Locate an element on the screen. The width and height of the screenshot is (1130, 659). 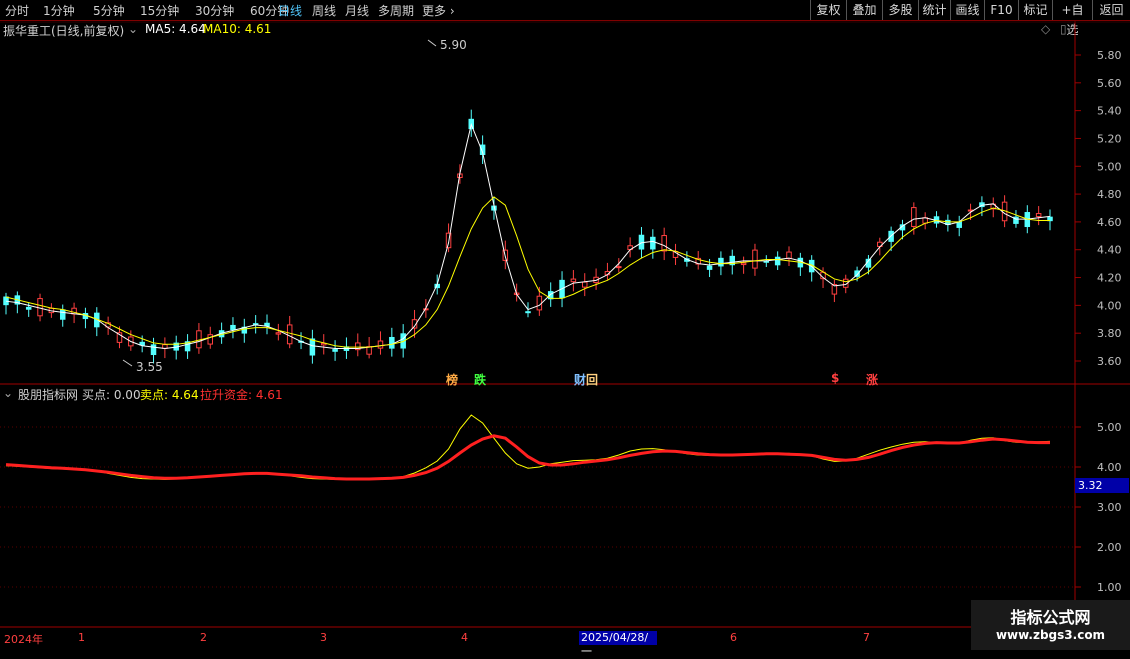
date-label-jan: 1 is located at coordinates (81, 637).